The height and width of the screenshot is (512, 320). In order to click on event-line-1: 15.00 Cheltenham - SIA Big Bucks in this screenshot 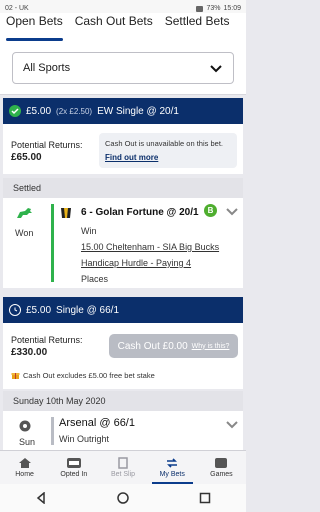, I will do `click(150, 247)`.